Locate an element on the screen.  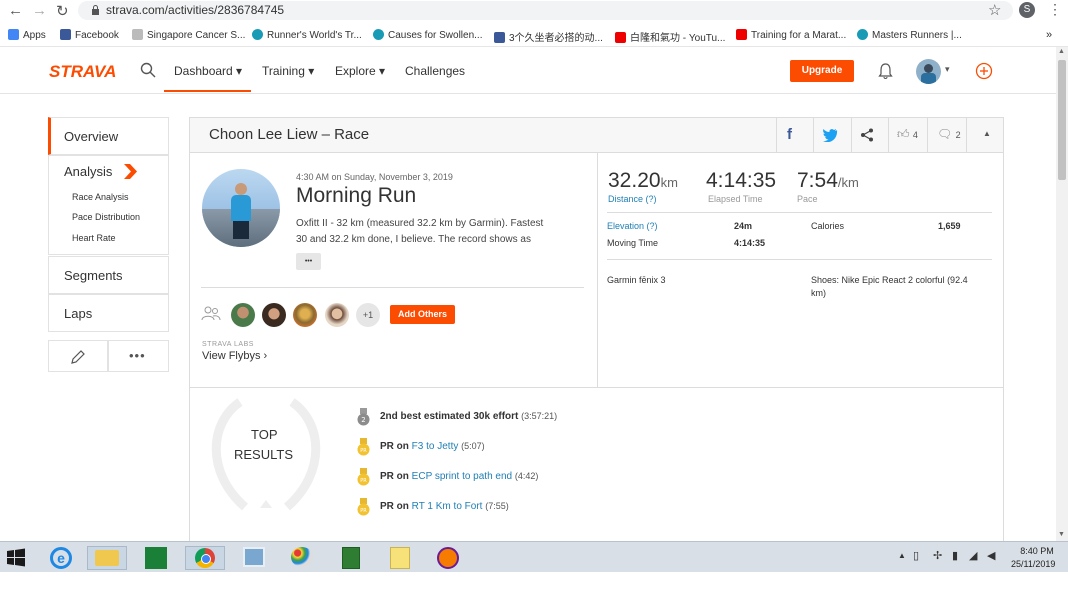
sidebar-item-segments: Segments is located at coordinates (108, 275).